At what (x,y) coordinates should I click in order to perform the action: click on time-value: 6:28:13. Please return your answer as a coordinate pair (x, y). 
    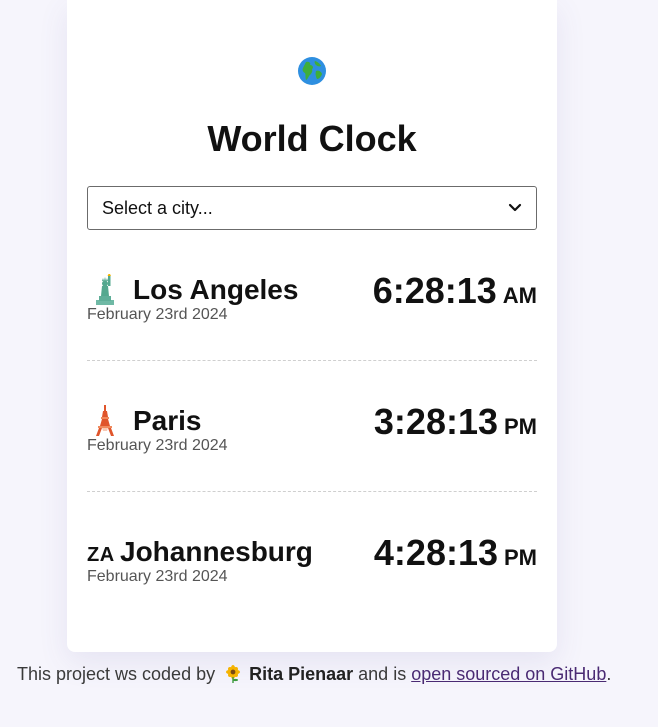
    Looking at the image, I should click on (434, 290).